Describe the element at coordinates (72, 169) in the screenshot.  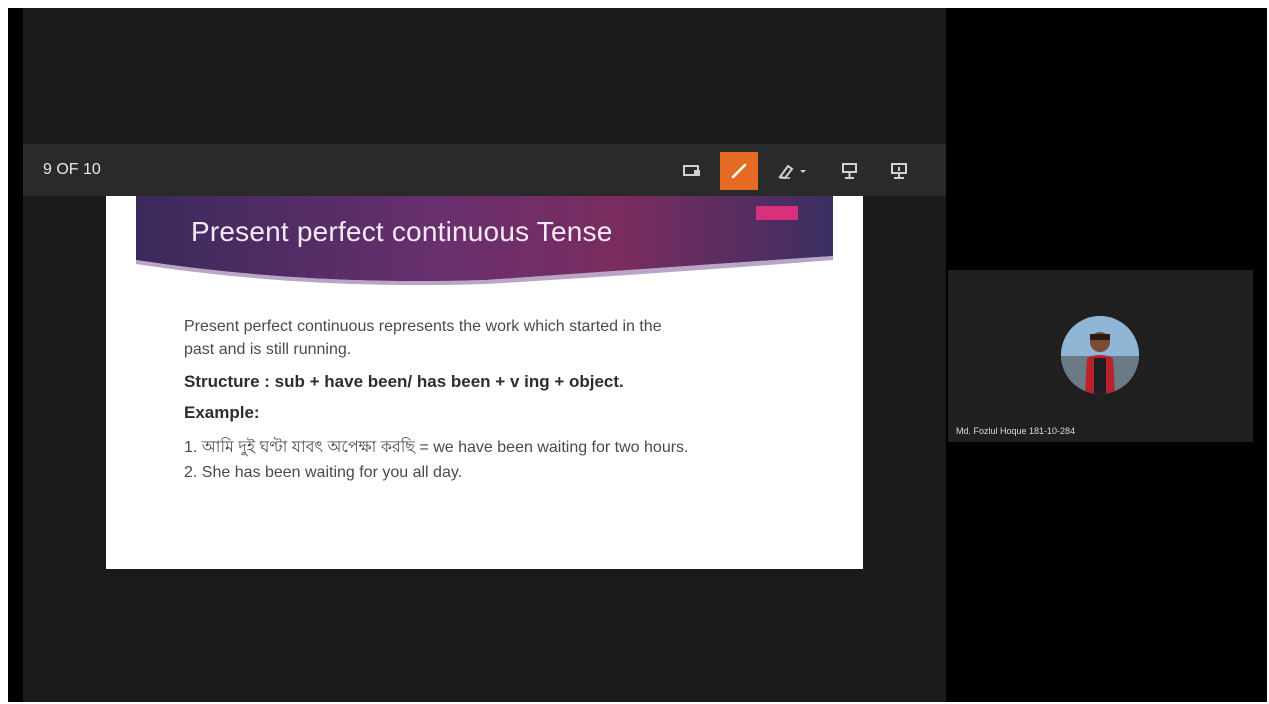
I see `slide-counter: 9 OF 10` at that location.